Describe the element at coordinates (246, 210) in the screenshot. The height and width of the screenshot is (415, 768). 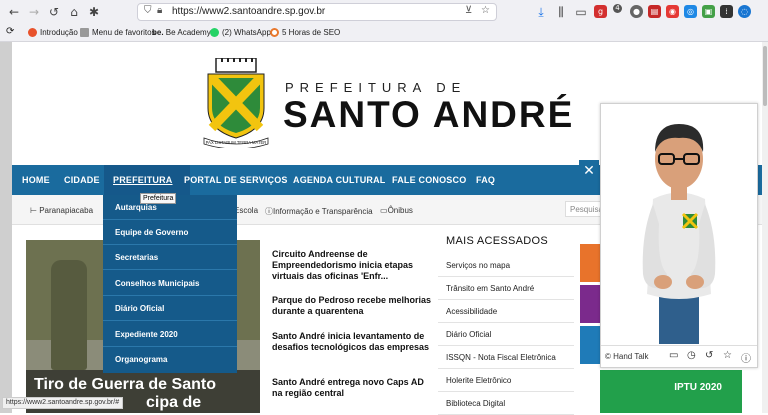
I see `quicklink-escola: Escola` at that location.